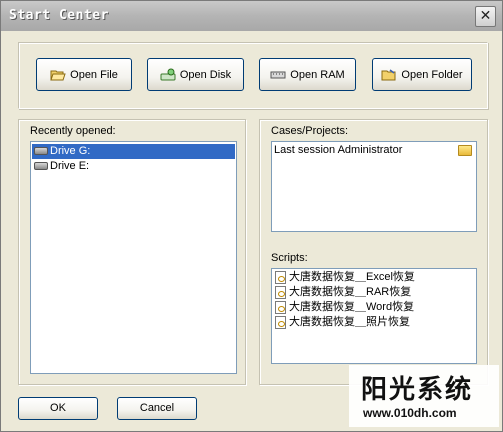 Image resolution: width=503 pixels, height=432 pixels. Describe the element at coordinates (58, 408) in the screenshot. I see `ok-button: OK` at that location.